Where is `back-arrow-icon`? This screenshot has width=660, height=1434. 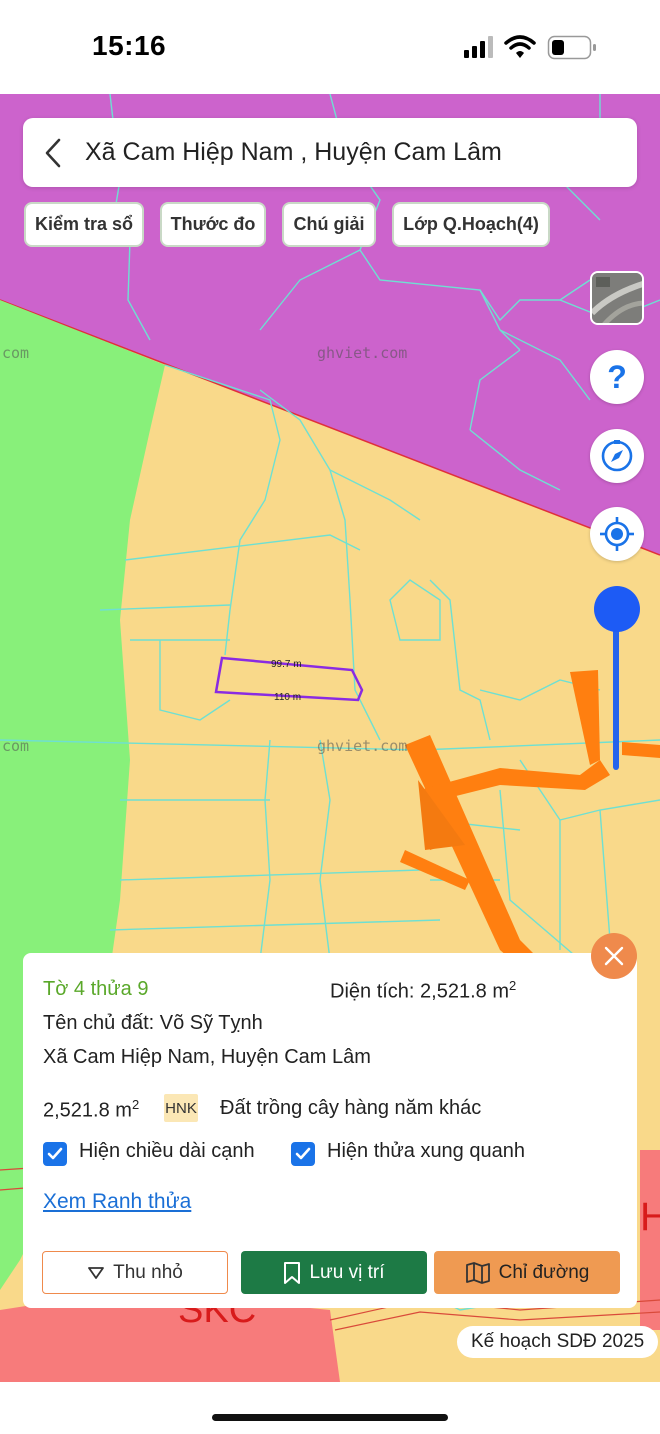 back-arrow-icon is located at coordinates (53, 152).